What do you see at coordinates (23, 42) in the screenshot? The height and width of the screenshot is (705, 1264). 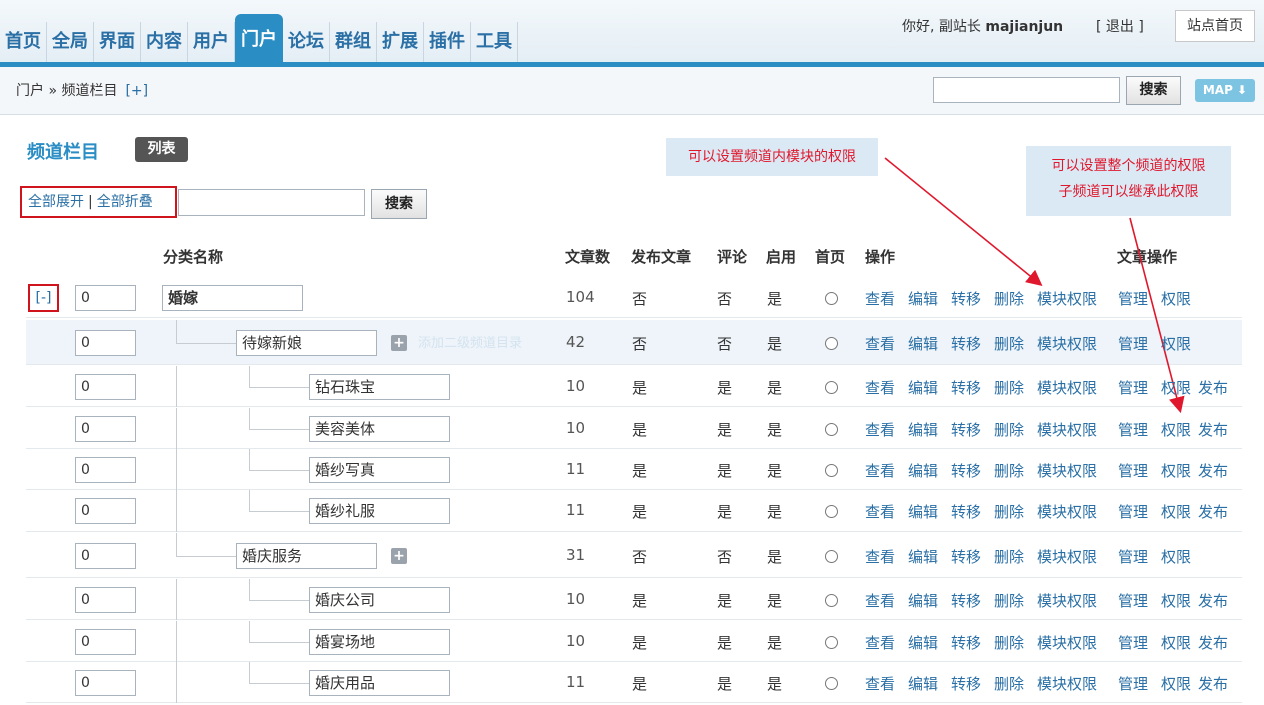 I see `nav-item-0: 首页` at bounding box center [23, 42].